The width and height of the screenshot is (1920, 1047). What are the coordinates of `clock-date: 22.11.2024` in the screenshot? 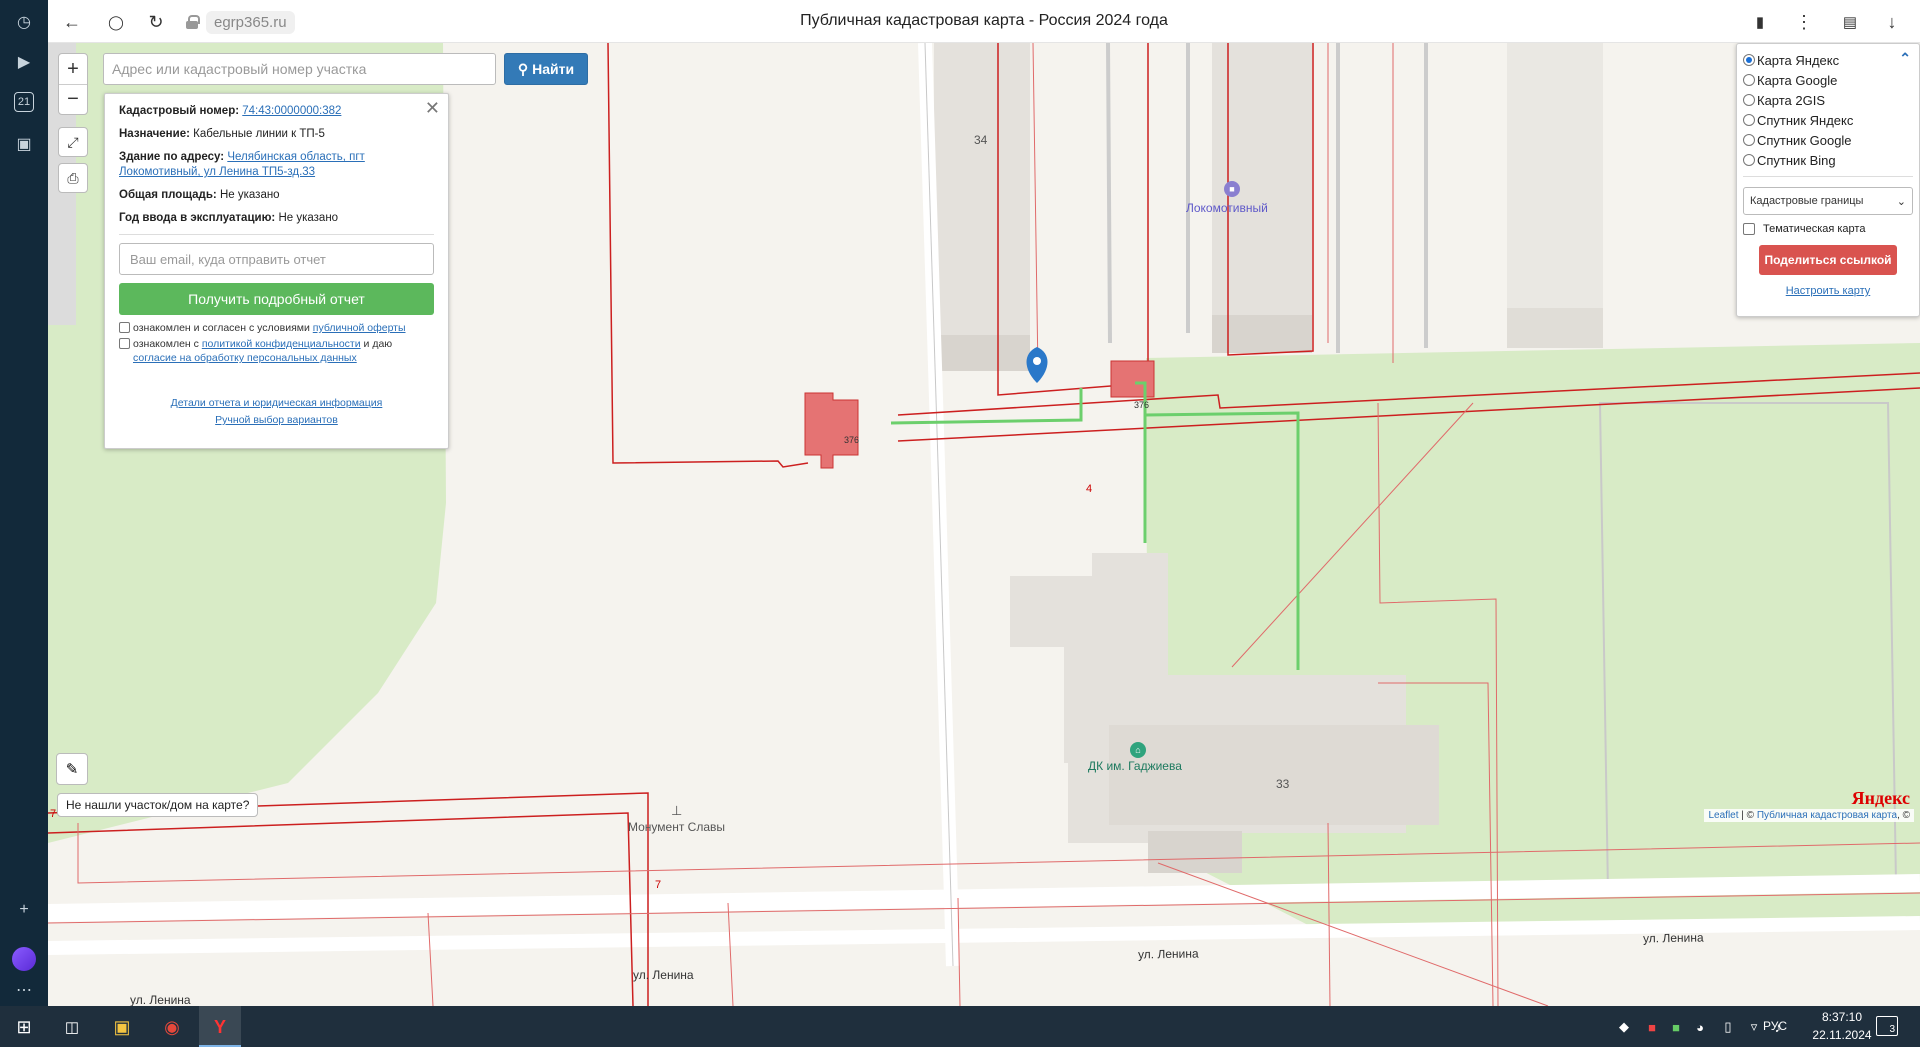 It's located at (1842, 1035).